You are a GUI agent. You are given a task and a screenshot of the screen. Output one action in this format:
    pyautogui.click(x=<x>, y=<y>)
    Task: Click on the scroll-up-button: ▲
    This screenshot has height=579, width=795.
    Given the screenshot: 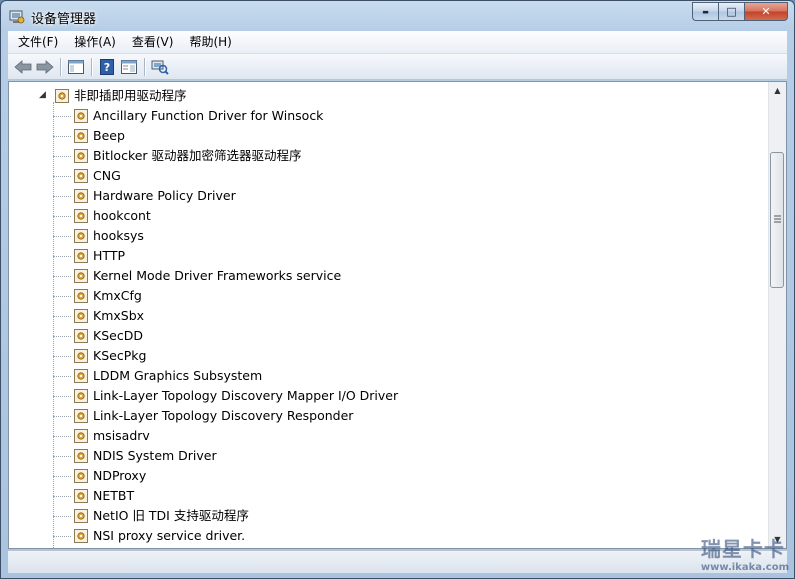 What is the action you would take?
    pyautogui.click(x=777, y=90)
    